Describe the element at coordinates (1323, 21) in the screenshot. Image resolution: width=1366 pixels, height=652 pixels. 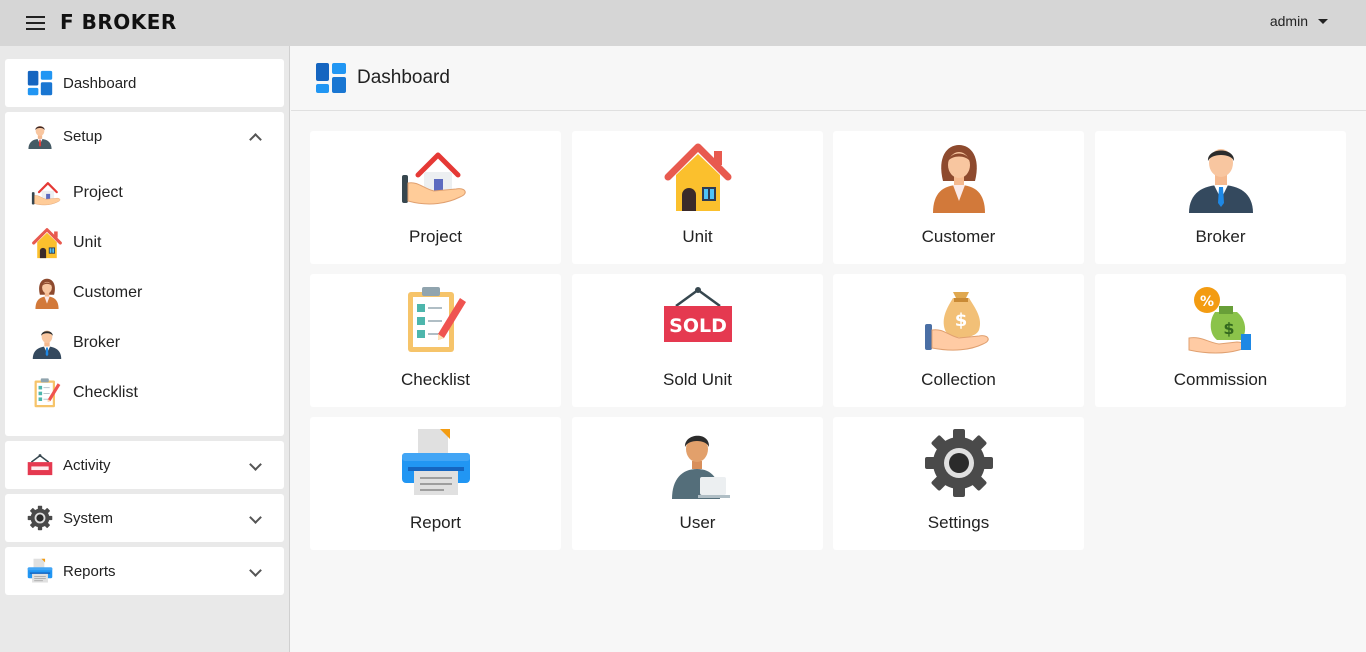
I see `caret-down-icon` at that location.